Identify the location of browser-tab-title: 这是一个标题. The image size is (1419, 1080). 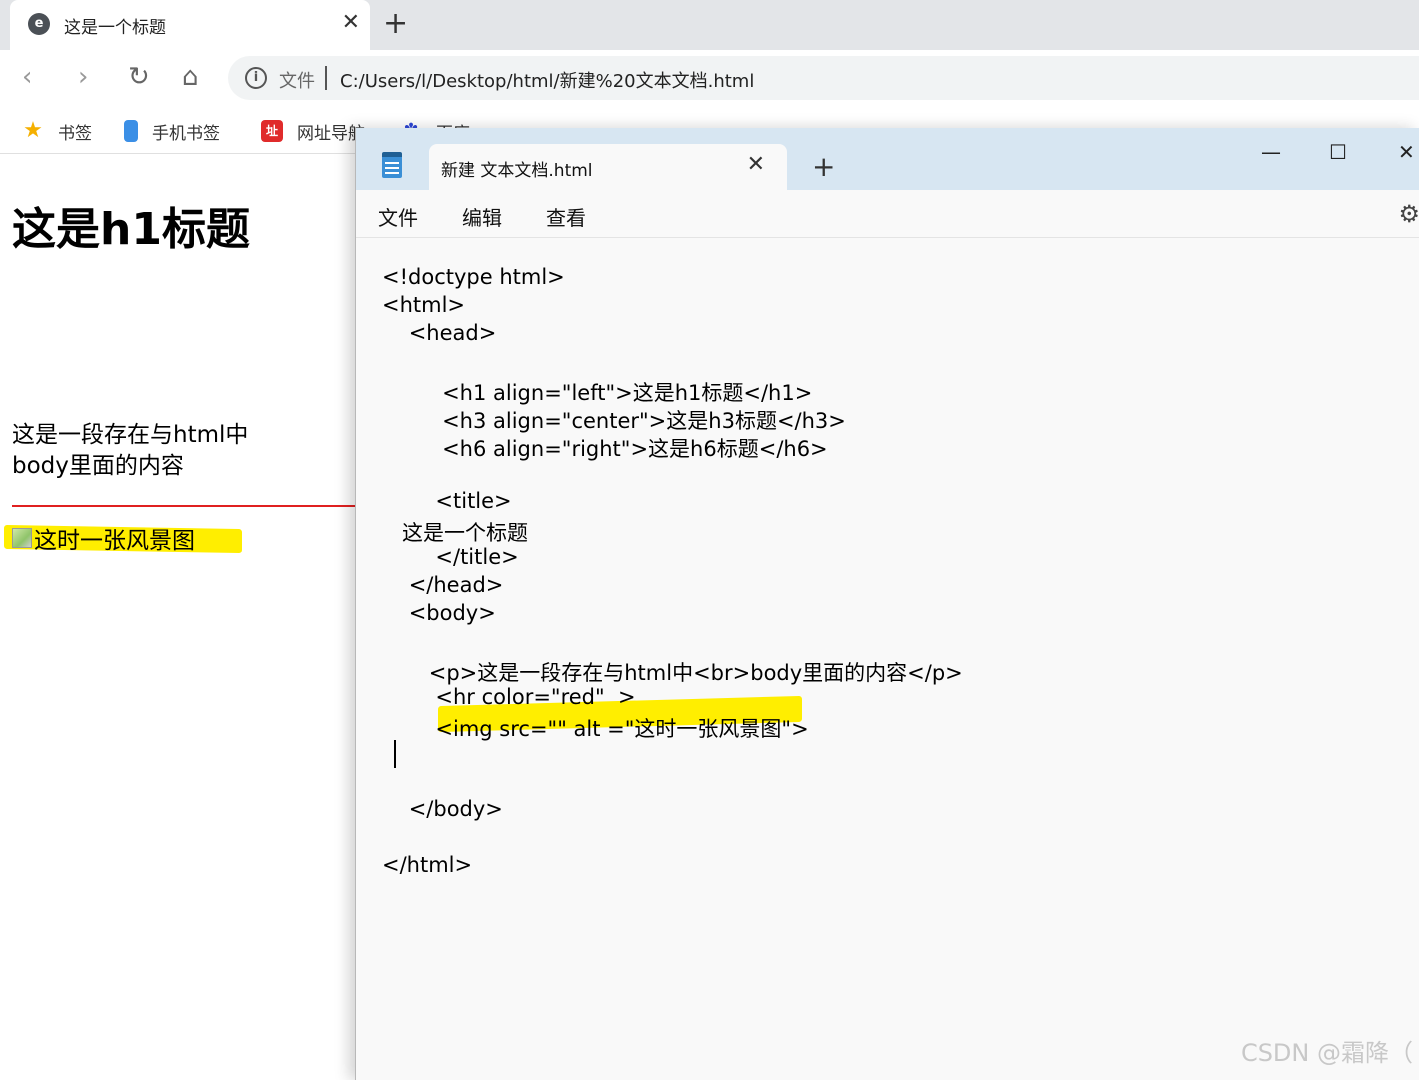
(115, 28).